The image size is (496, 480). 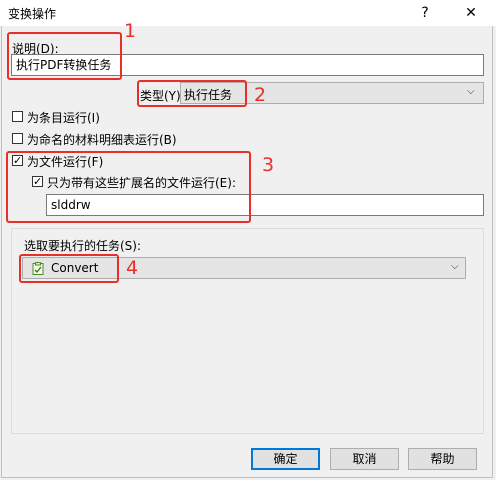 I want to click on task-label: 选取要执行的任务(S):, so click(x=83, y=246).